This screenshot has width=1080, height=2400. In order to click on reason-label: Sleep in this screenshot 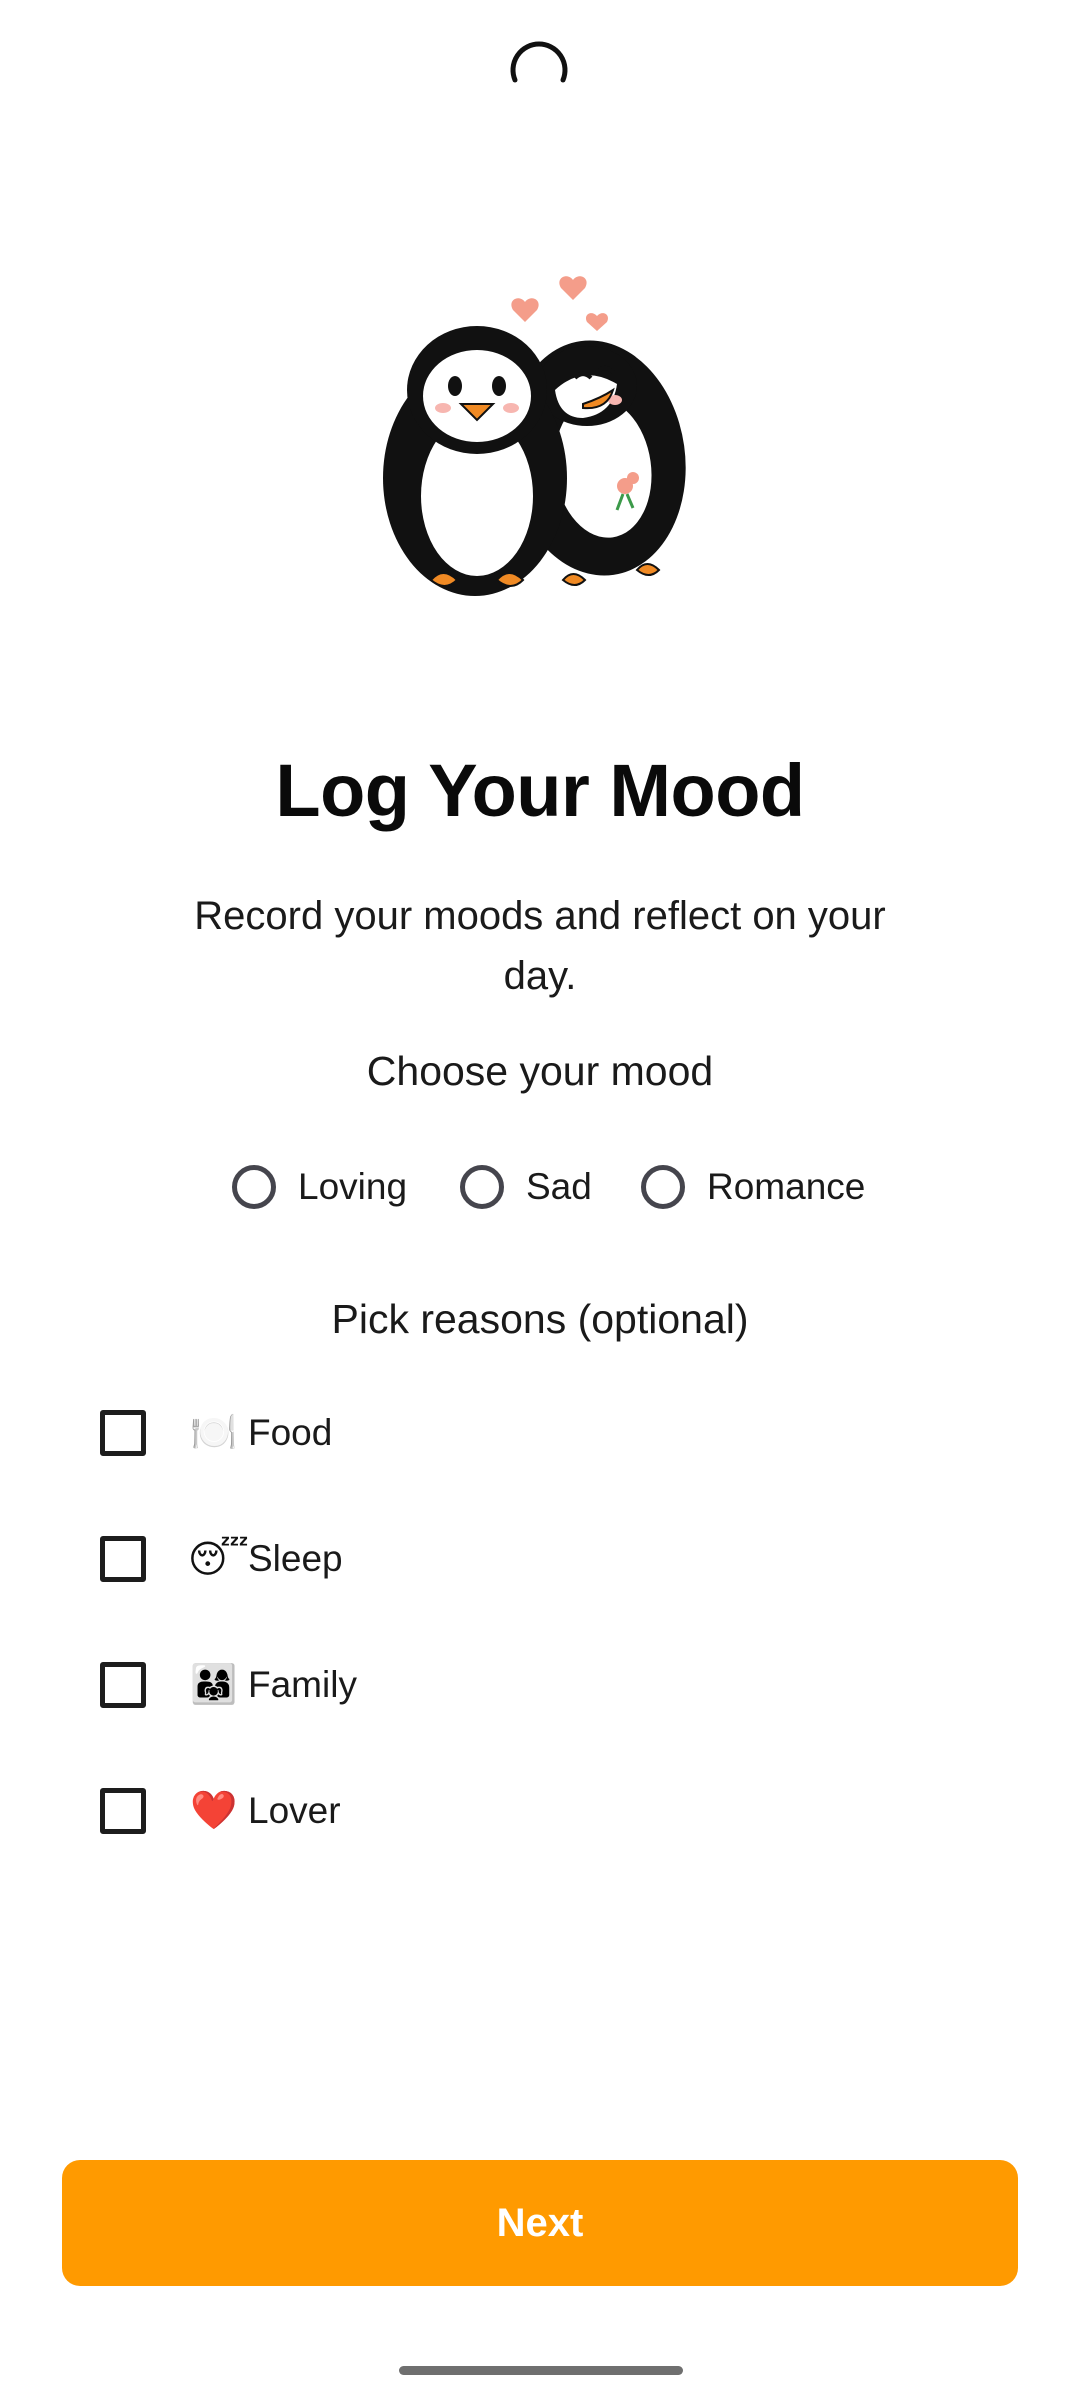, I will do `click(295, 1558)`.